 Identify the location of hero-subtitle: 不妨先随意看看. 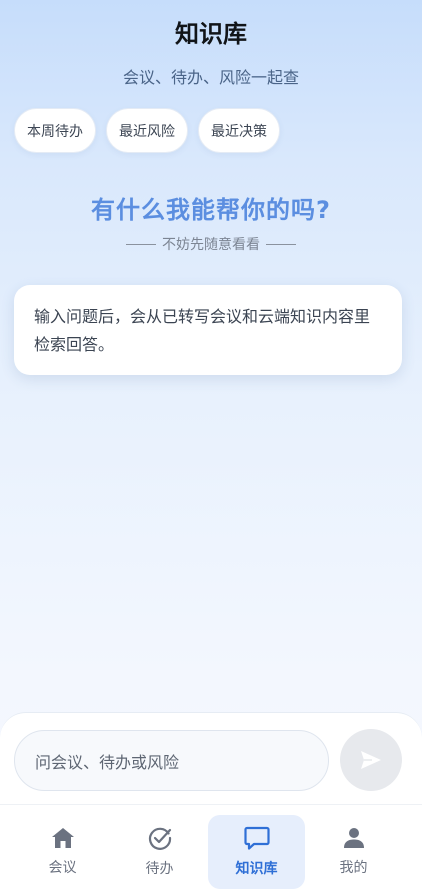
(211, 245).